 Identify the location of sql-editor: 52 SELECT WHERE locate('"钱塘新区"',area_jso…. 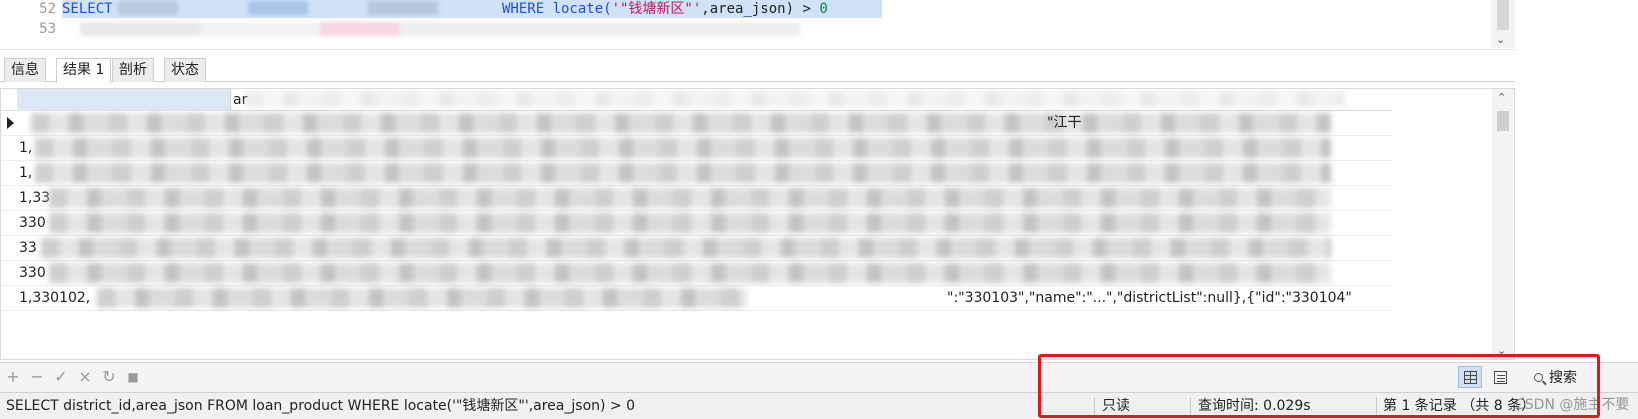
(757, 25).